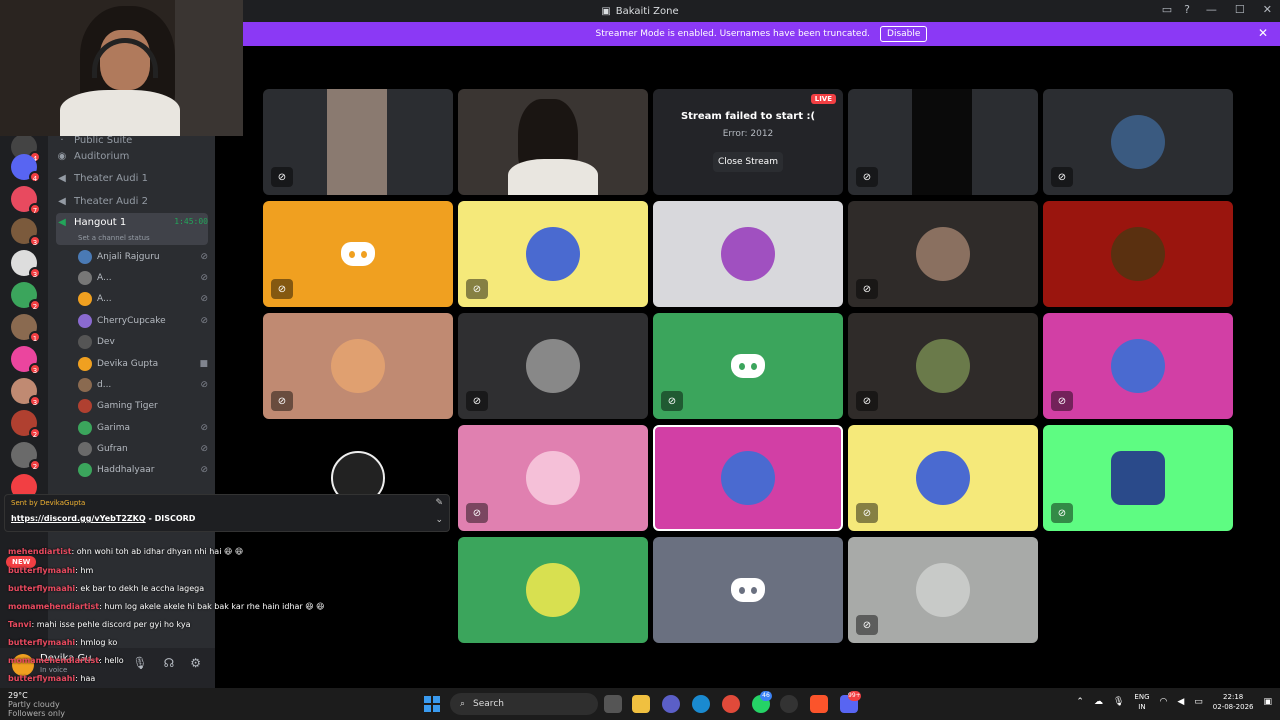  Describe the element at coordinates (66, 660) in the screenshot. I see `chat-line: momamehendiartist: hello` at that location.